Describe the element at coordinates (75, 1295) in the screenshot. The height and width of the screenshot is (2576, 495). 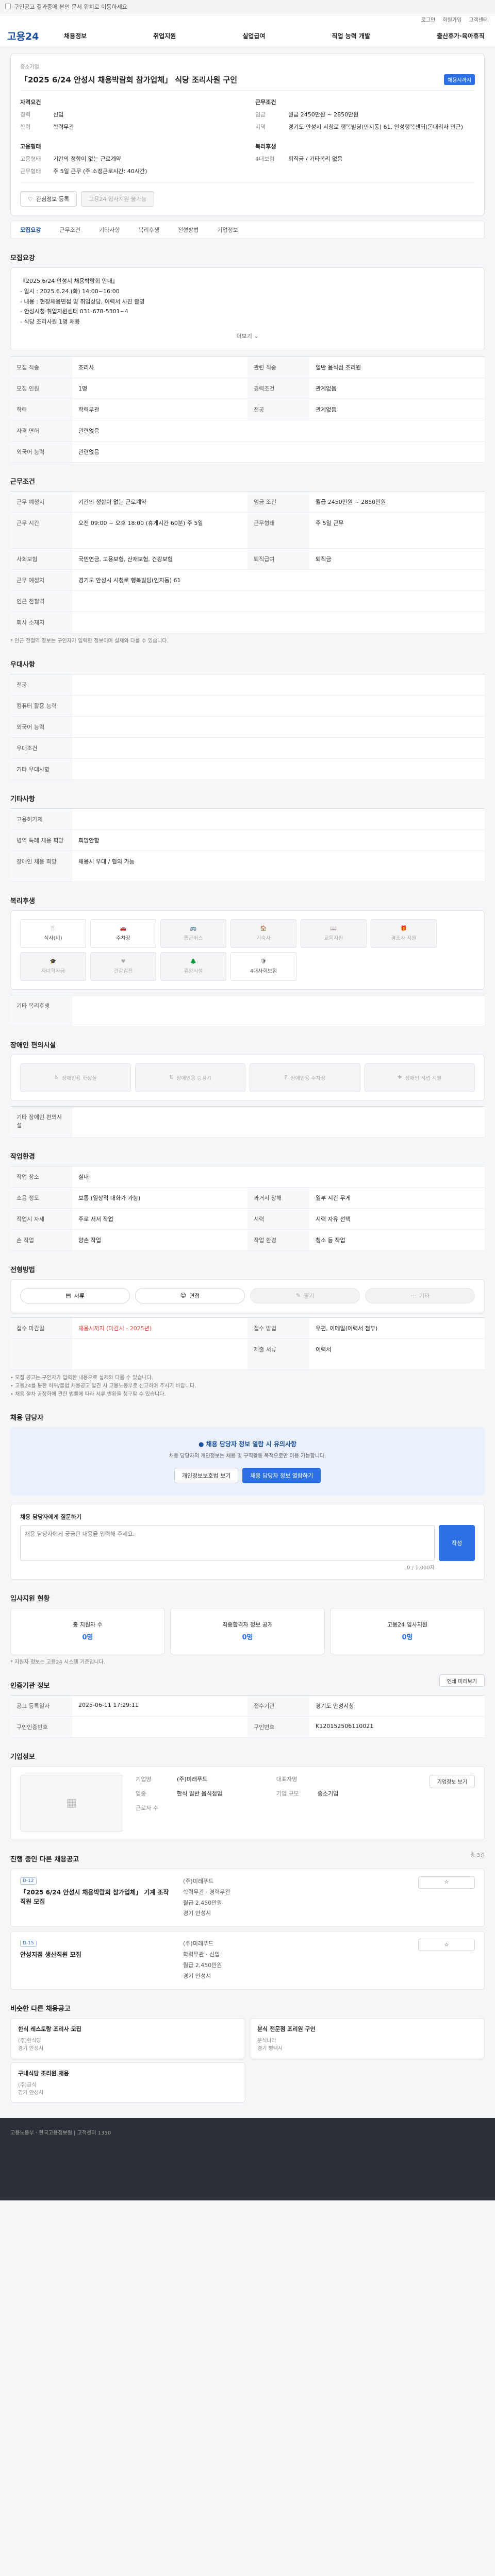
I see `step-document: ▤ 서류` at that location.